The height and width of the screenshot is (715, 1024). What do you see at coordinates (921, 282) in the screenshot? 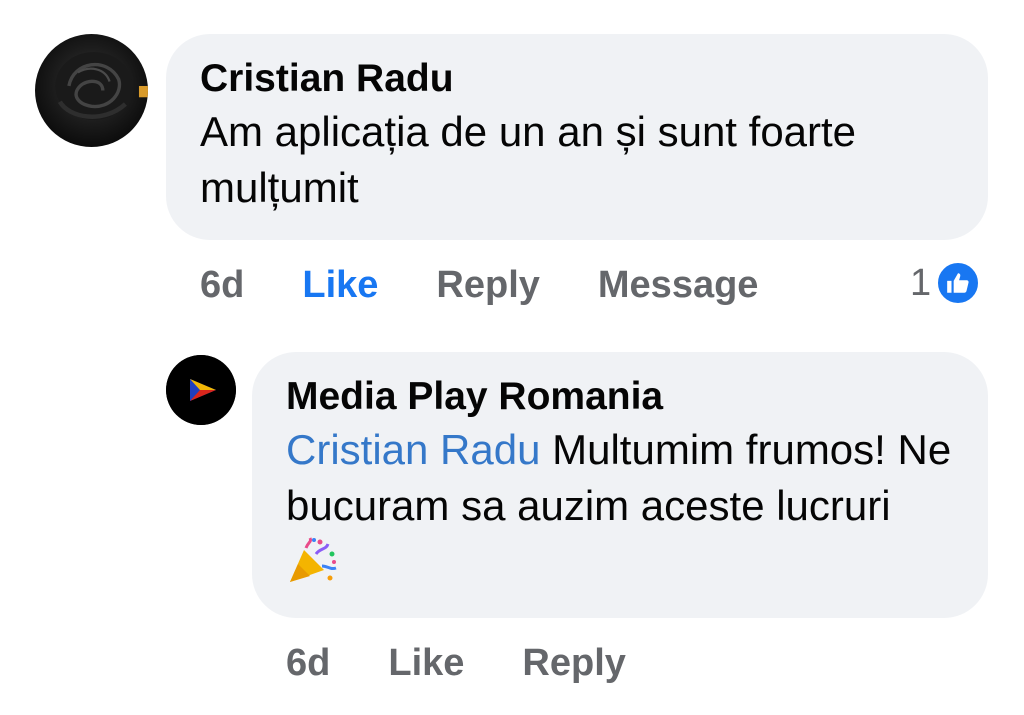
I see `reaction-count: 1` at bounding box center [921, 282].